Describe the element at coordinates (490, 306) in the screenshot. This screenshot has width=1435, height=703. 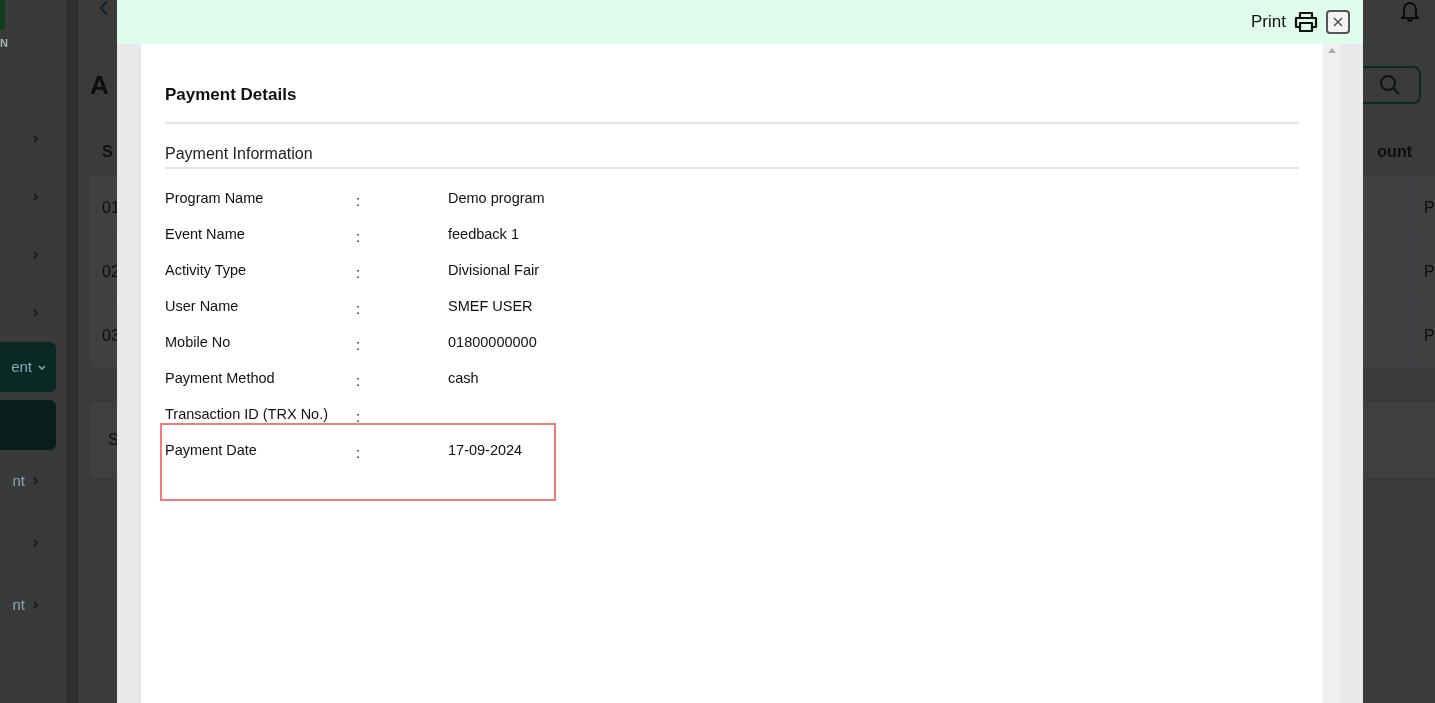
I see `field-value: SMEF USER` at that location.